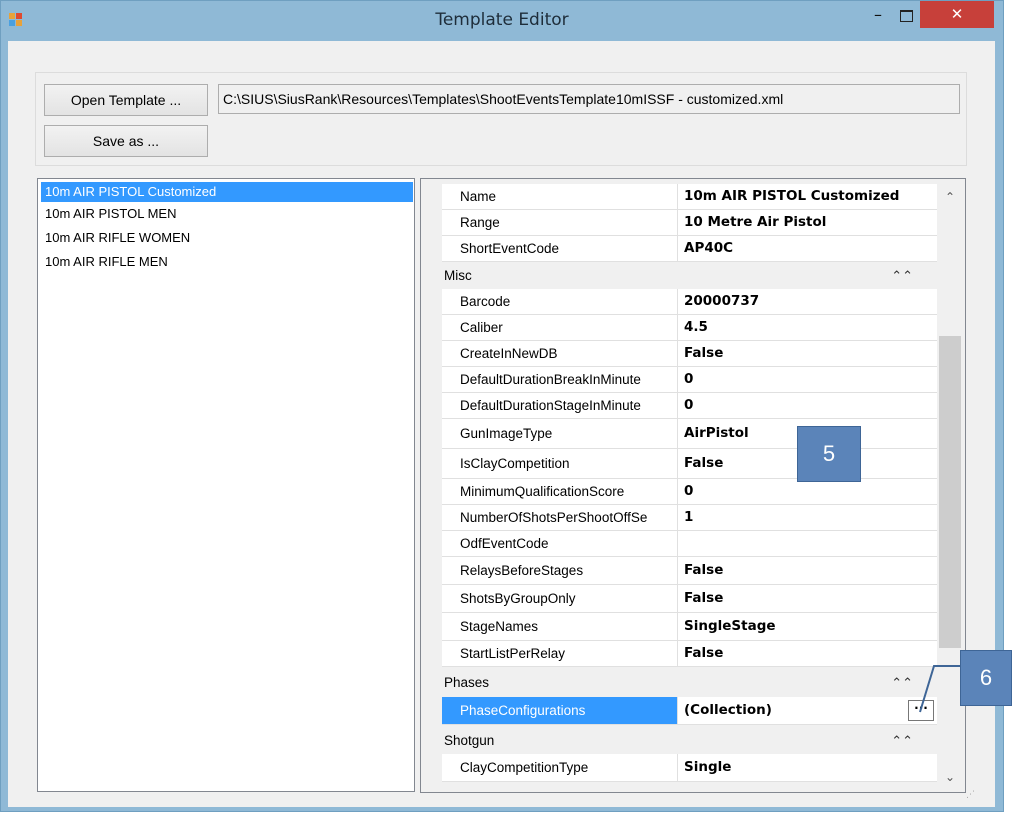 The width and height of the screenshot is (1012, 816). Describe the element at coordinates (227, 216) in the screenshot. I see `list-item: 10m AIR PISTOL MEN` at that location.